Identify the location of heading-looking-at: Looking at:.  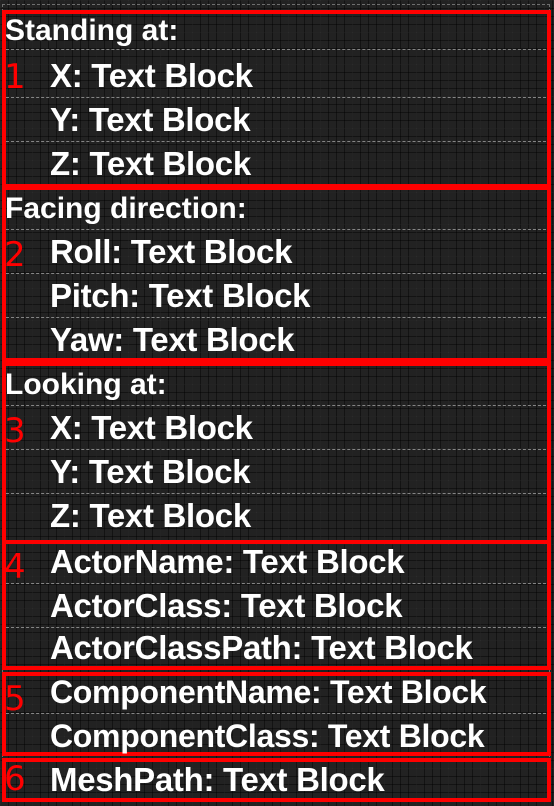
(86, 384).